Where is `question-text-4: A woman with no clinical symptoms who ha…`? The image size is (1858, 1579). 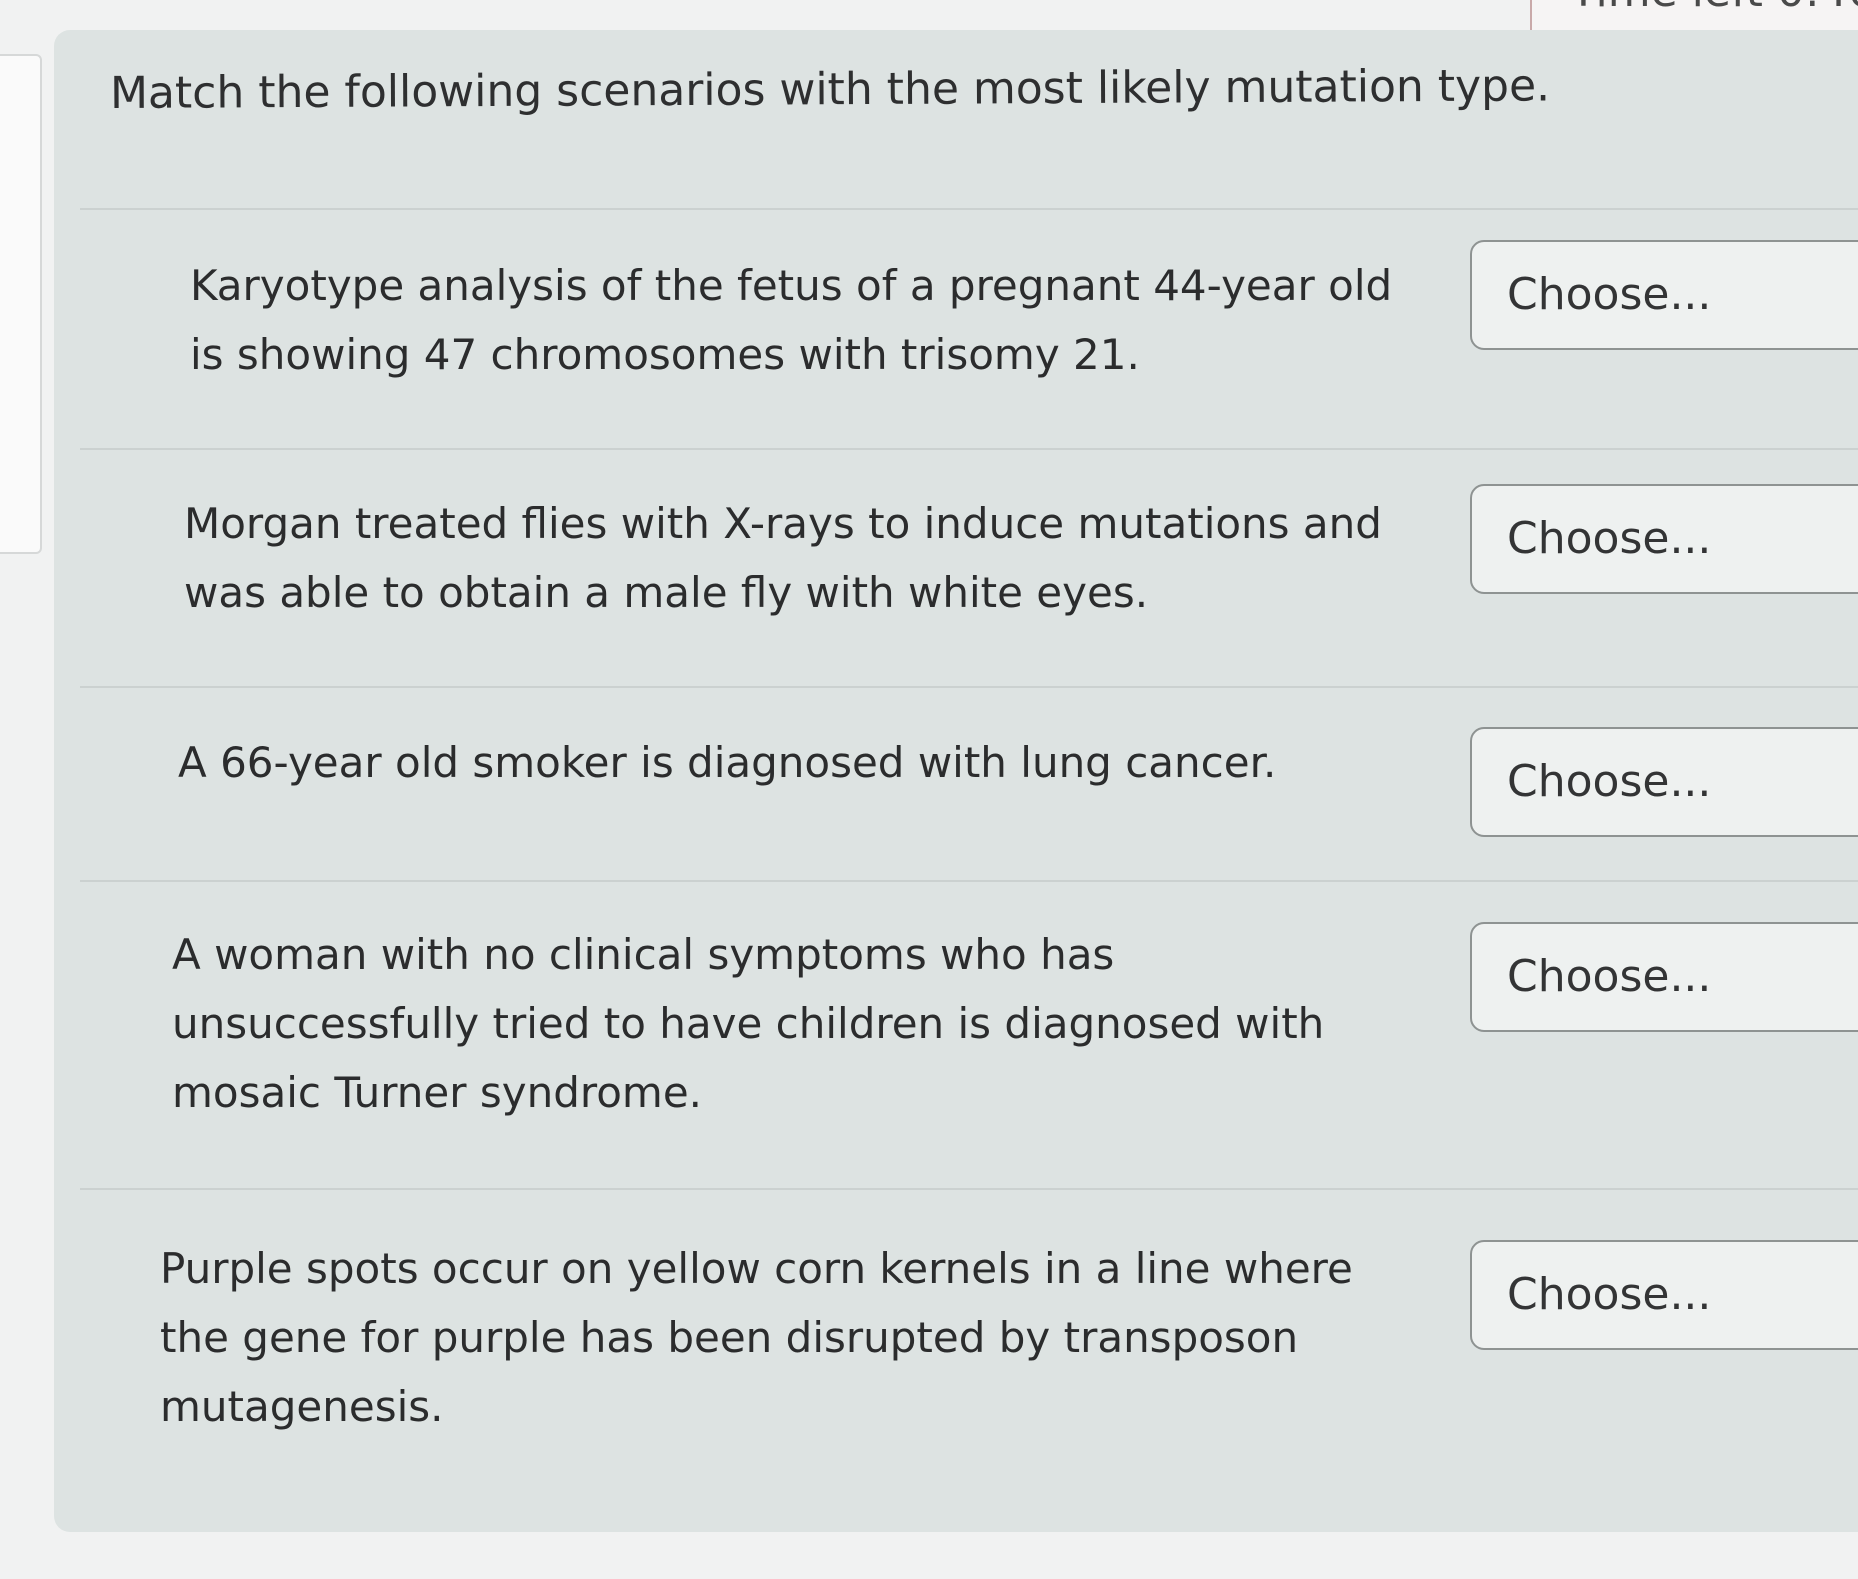 question-text-4: A woman with no clinical symptoms who ha… is located at coordinates (748, 1023).